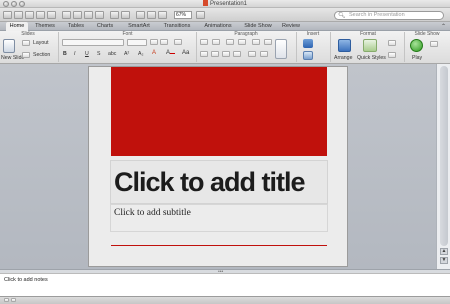 Image resolution: width=450 pixels, height=304 pixels. What do you see at coordinates (344, 45) in the screenshot?
I see `arrange-icon` at bounding box center [344, 45].